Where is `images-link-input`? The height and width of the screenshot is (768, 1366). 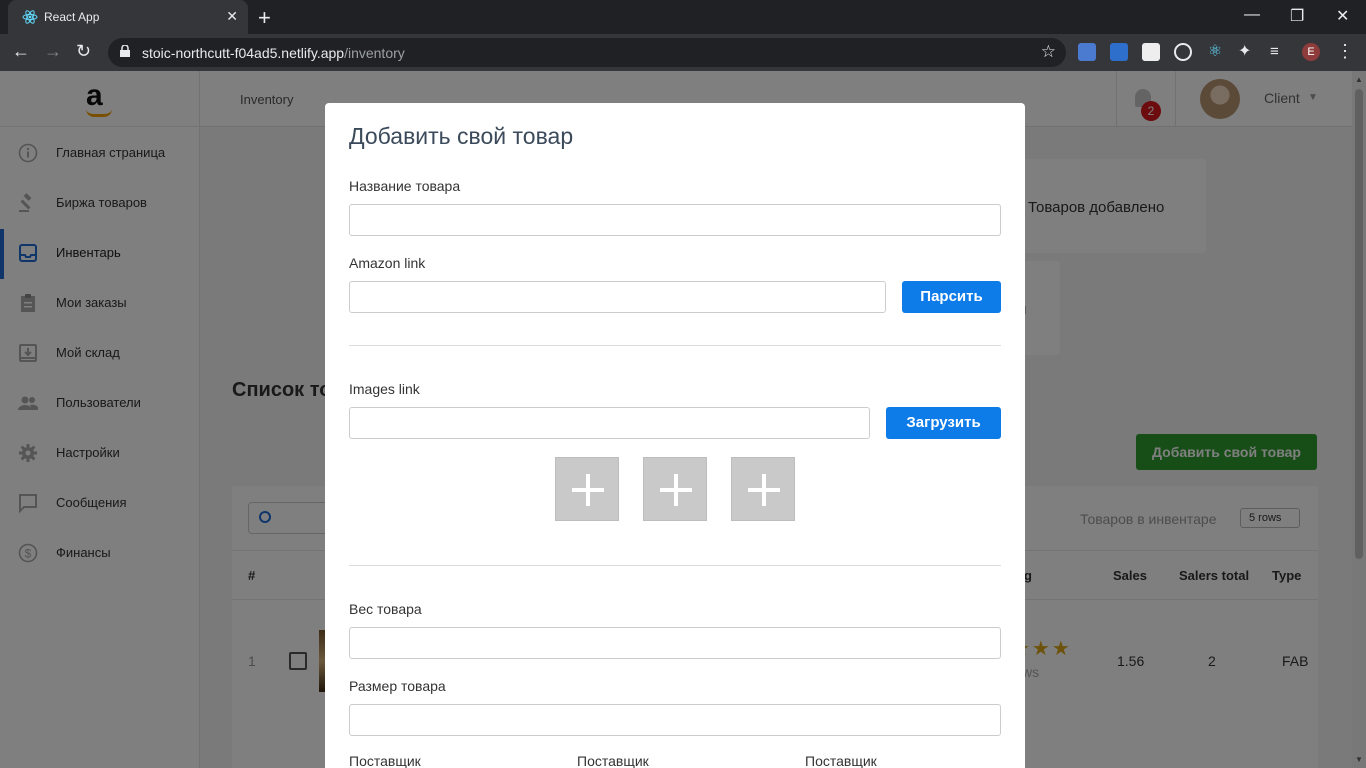 images-link-input is located at coordinates (609, 423).